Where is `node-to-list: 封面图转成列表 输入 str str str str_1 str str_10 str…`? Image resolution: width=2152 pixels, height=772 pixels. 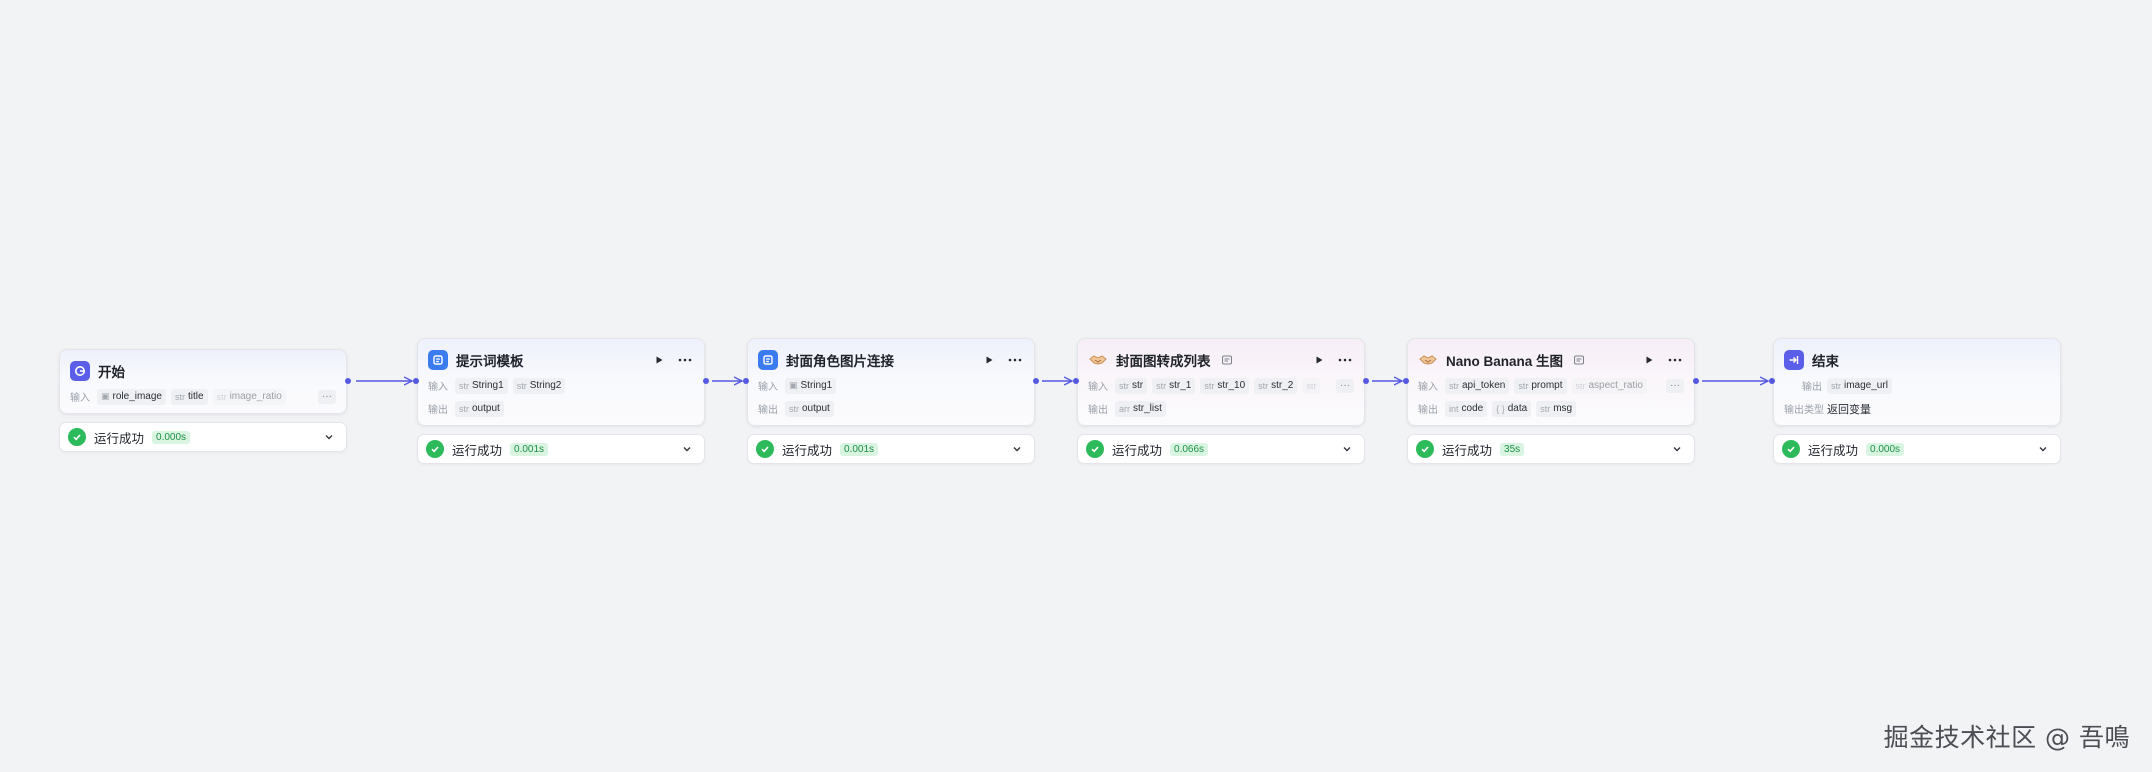 node-to-list: 封面图转成列表 输入 str str str str_1 str str_10 str… is located at coordinates (1221, 401).